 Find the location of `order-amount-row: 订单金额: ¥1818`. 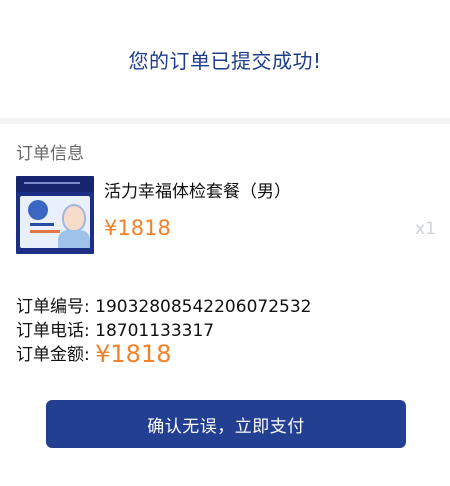

order-amount-row: 订单金额: ¥1818 is located at coordinates (94, 354).